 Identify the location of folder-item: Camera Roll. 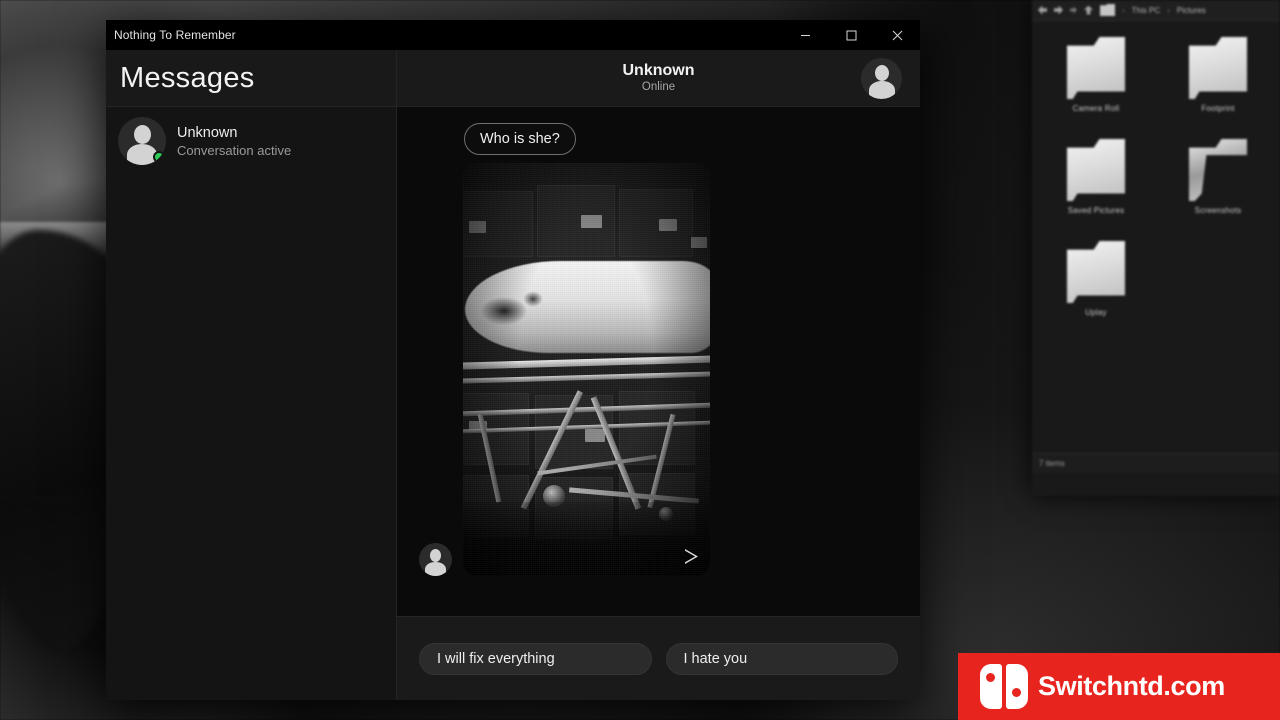
(1096, 75).